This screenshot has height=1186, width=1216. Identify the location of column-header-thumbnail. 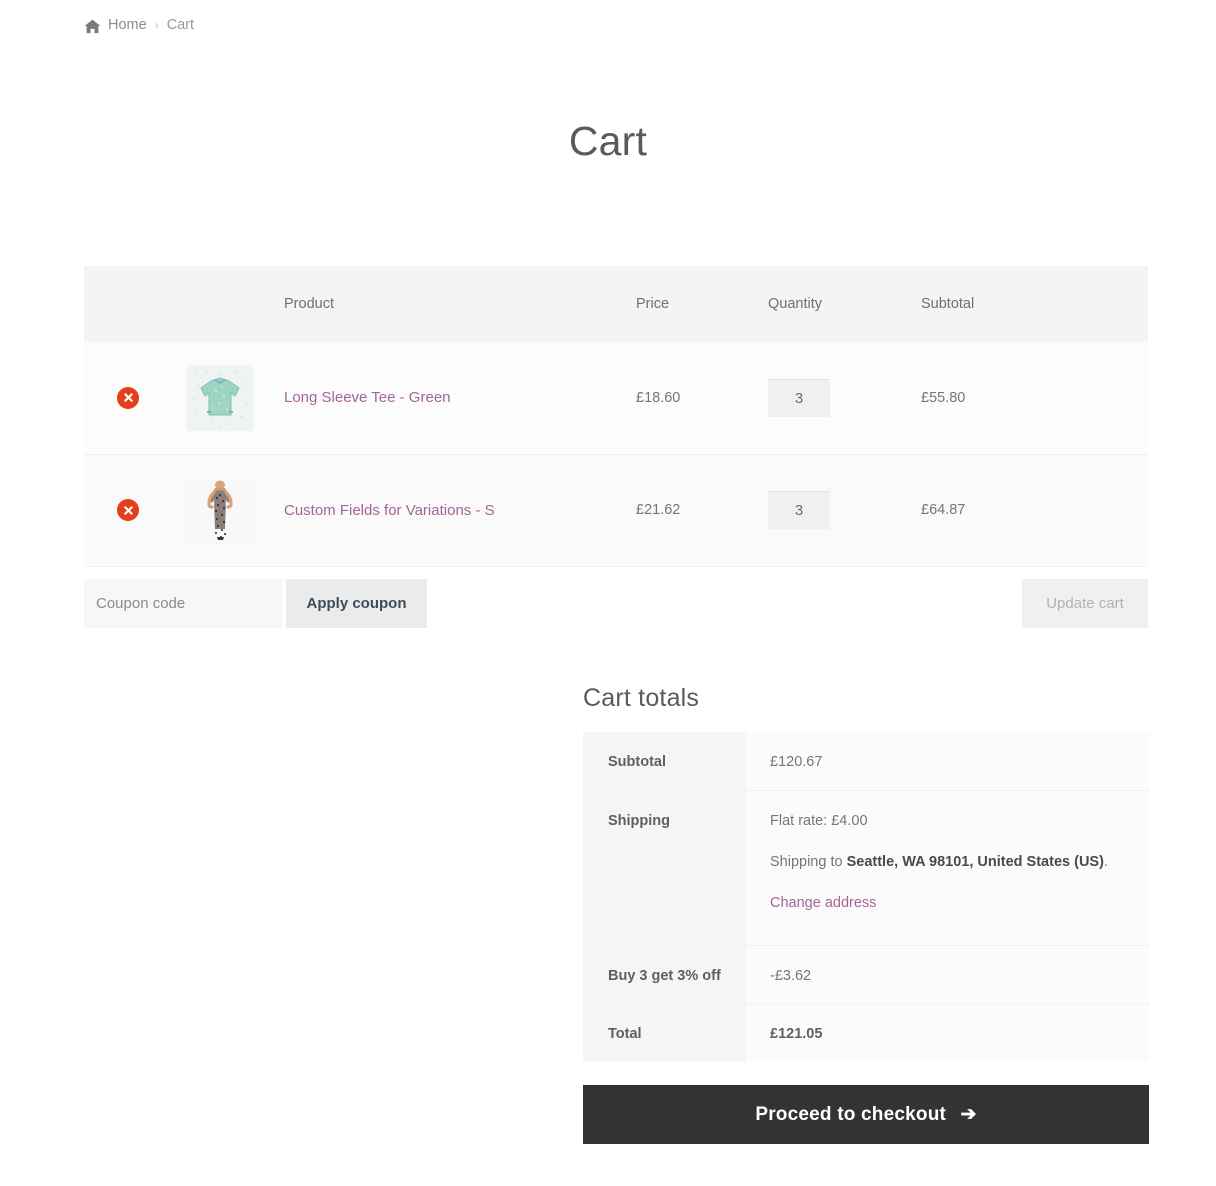
(219, 304).